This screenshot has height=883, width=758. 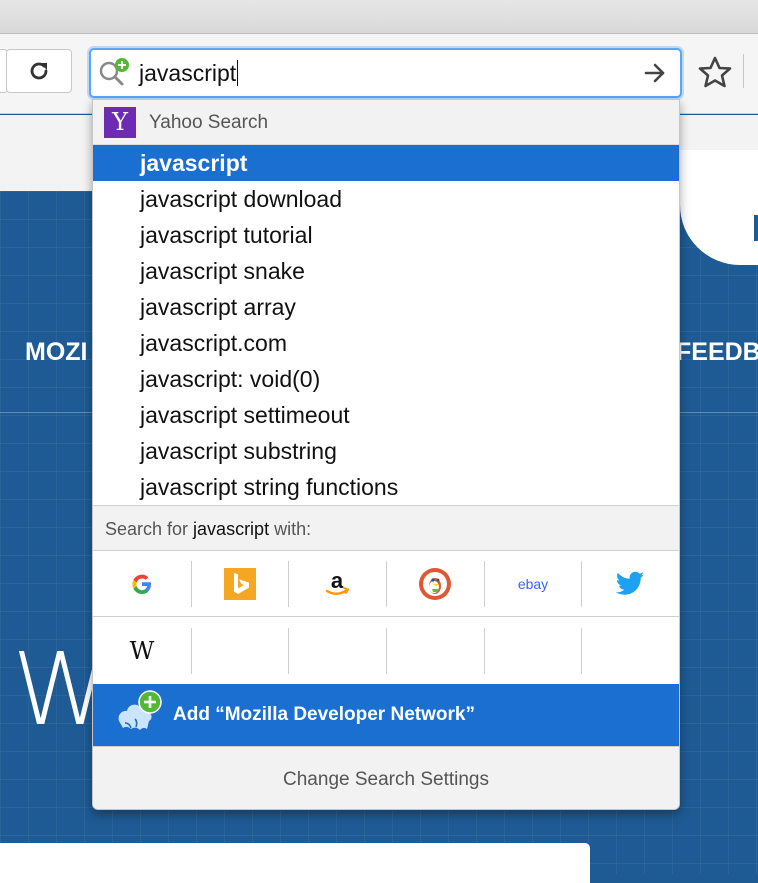 I want to click on bookmark-star-icon, so click(x=715, y=72).